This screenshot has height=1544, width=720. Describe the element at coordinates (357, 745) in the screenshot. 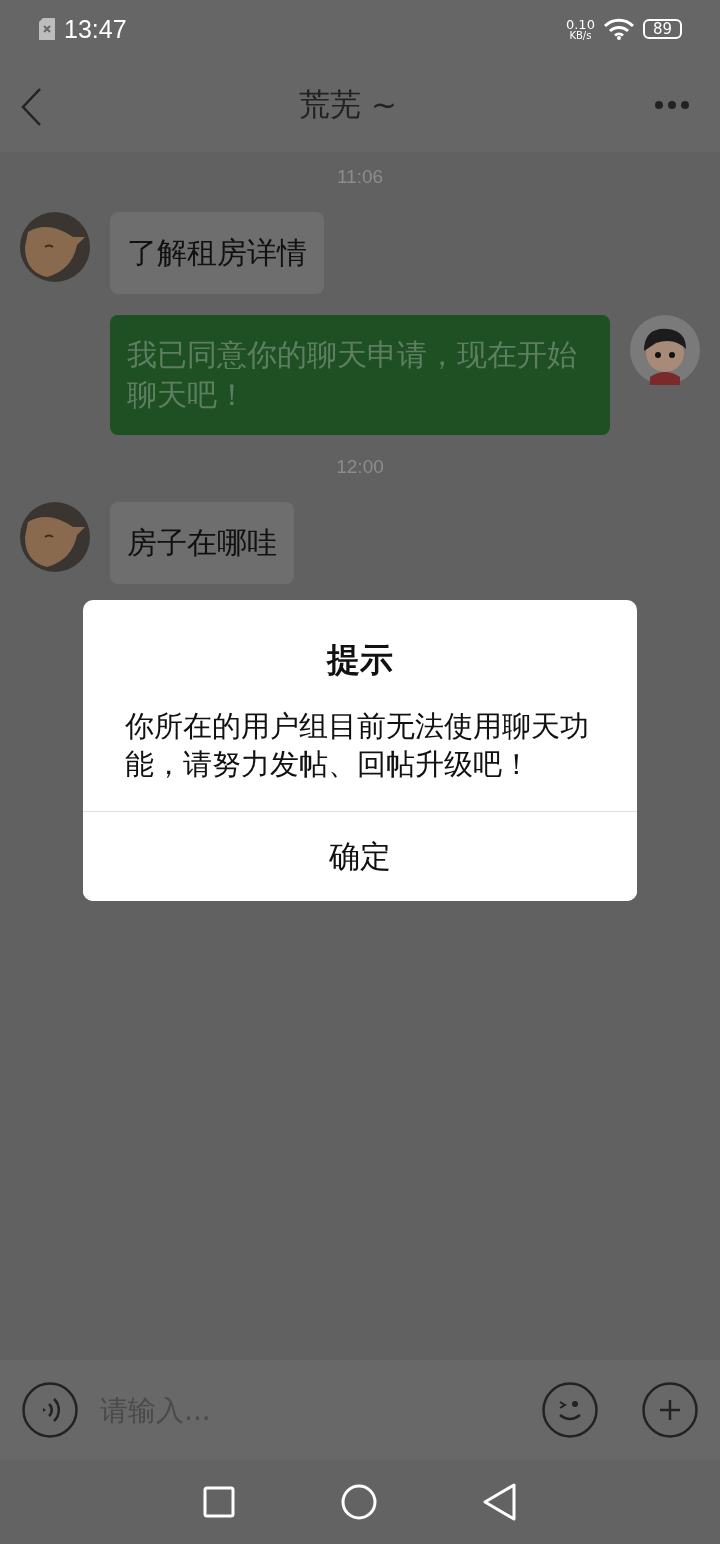

I see `dialog-message: 你所在的用户组目前无法使用聊天功能，请努力发帖、回帖升级吧！` at that location.